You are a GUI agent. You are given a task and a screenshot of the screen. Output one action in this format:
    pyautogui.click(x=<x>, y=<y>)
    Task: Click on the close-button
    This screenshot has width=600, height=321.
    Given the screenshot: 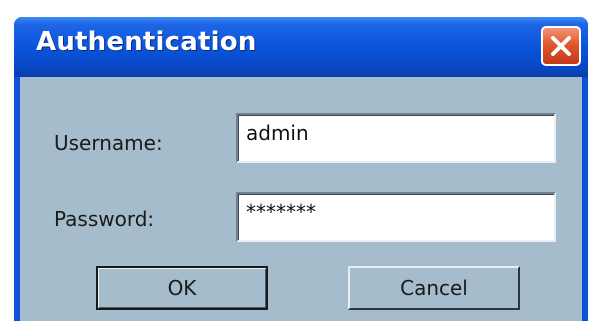 What is the action you would take?
    pyautogui.click(x=561, y=46)
    